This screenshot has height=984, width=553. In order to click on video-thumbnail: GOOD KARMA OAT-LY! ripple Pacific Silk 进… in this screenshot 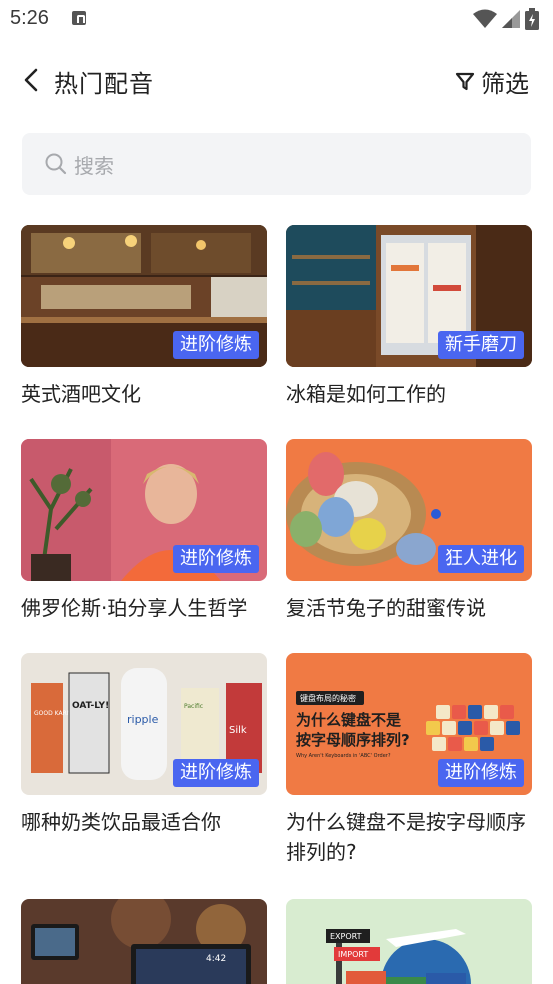, I will do `click(144, 724)`.